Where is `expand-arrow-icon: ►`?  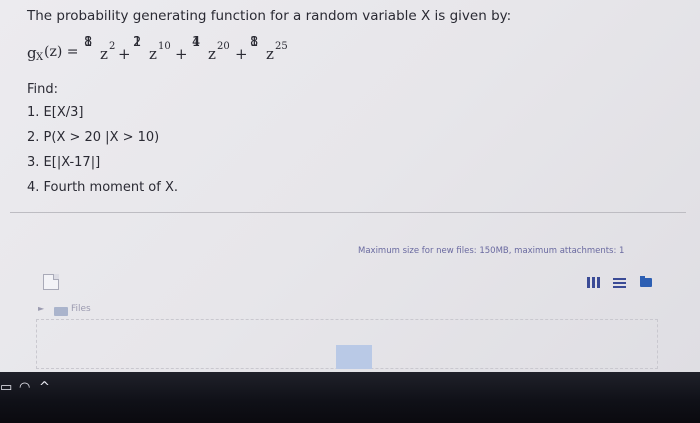
expand-arrow-icon: ► is located at coordinates (41, 308).